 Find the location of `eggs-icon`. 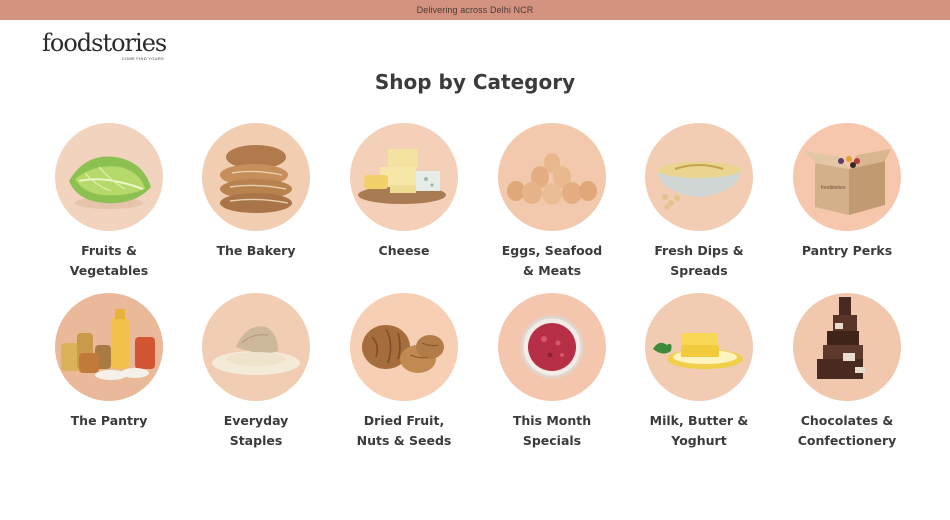

eggs-icon is located at coordinates (552, 179).